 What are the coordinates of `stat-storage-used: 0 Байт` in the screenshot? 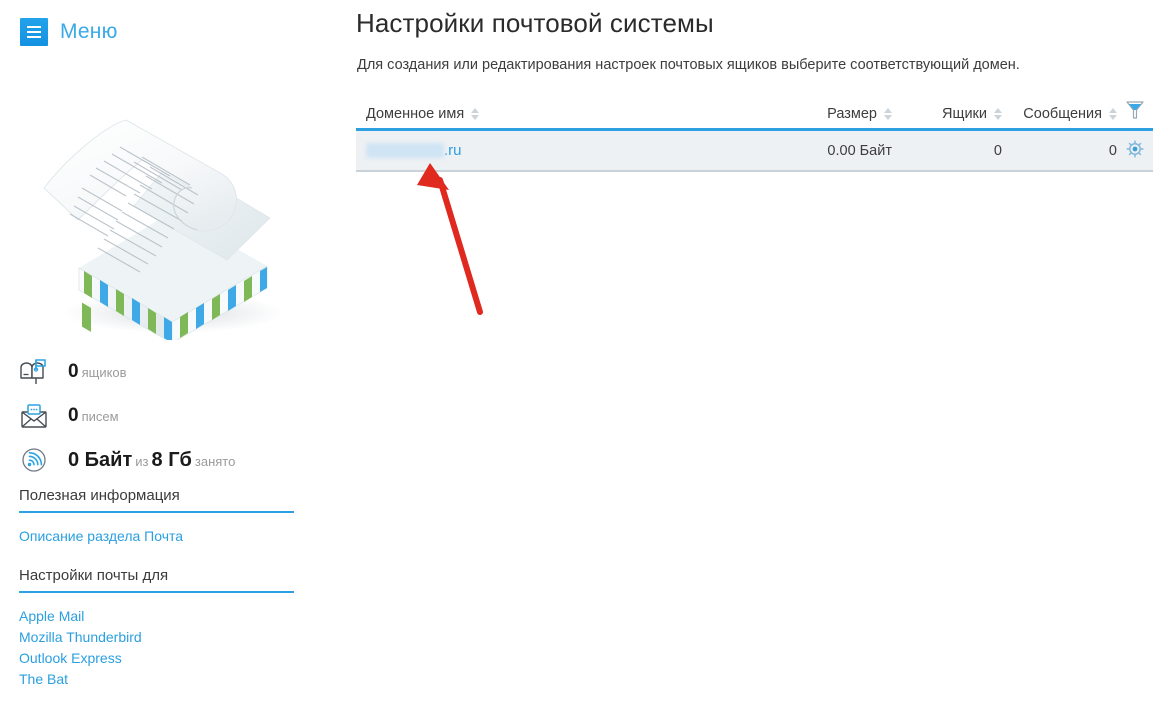 It's located at (100, 459).